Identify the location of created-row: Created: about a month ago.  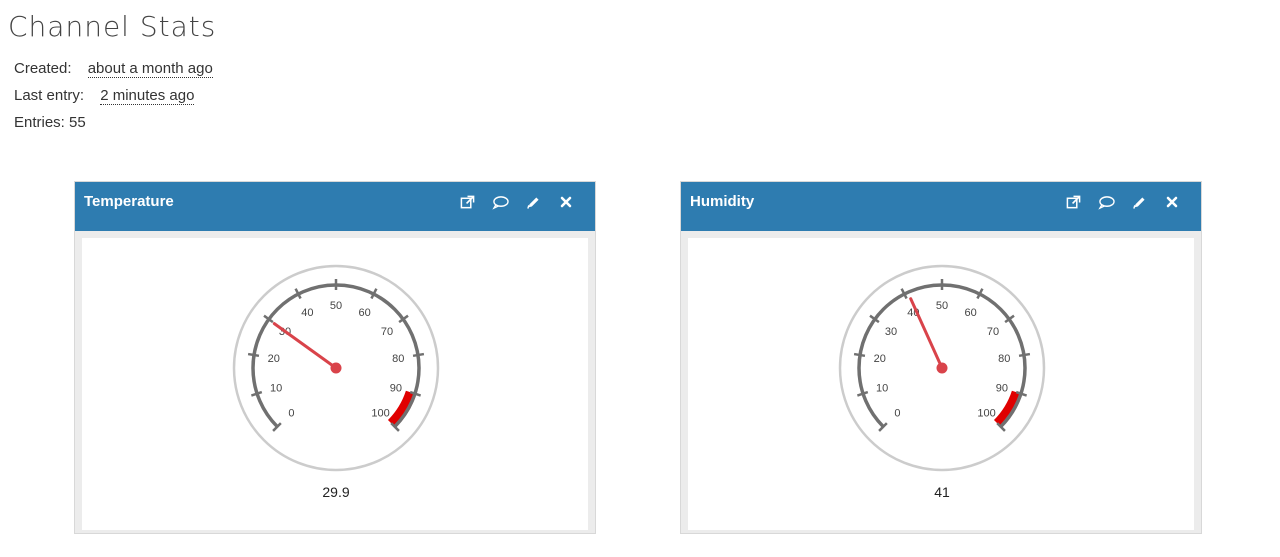
(113, 69).